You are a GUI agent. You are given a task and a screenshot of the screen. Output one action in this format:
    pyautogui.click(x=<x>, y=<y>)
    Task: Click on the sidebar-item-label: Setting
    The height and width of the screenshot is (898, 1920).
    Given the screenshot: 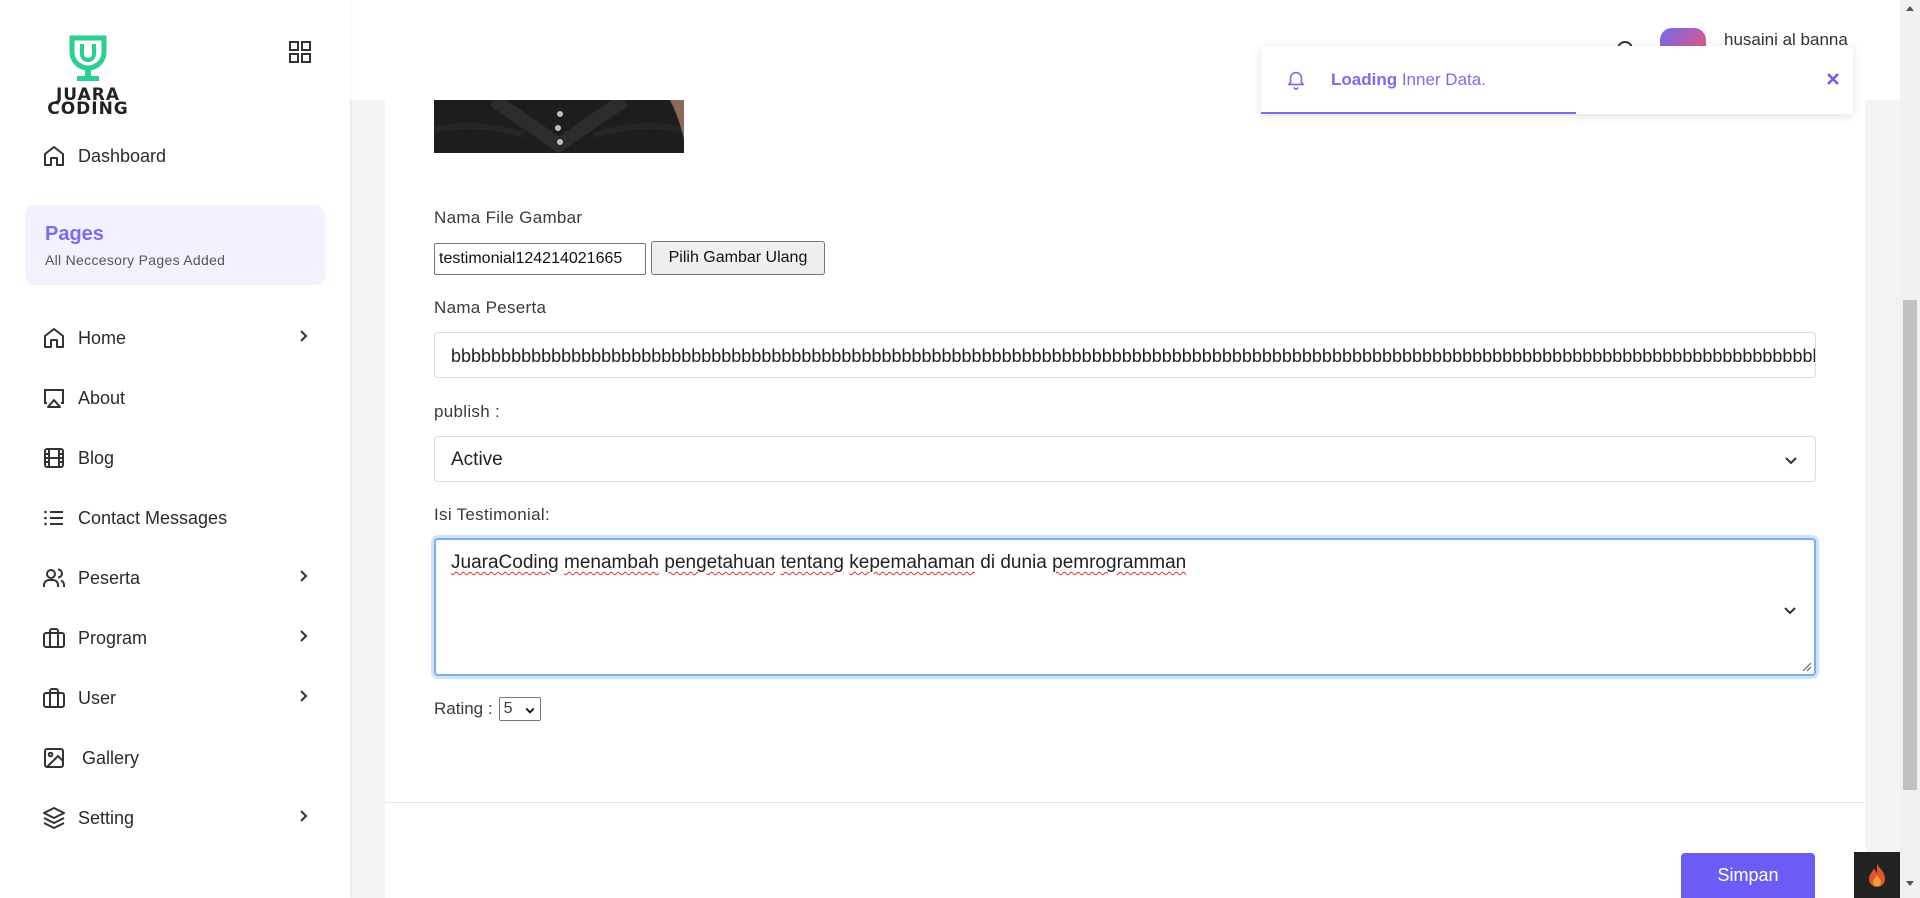 What is the action you would take?
    pyautogui.click(x=106, y=817)
    